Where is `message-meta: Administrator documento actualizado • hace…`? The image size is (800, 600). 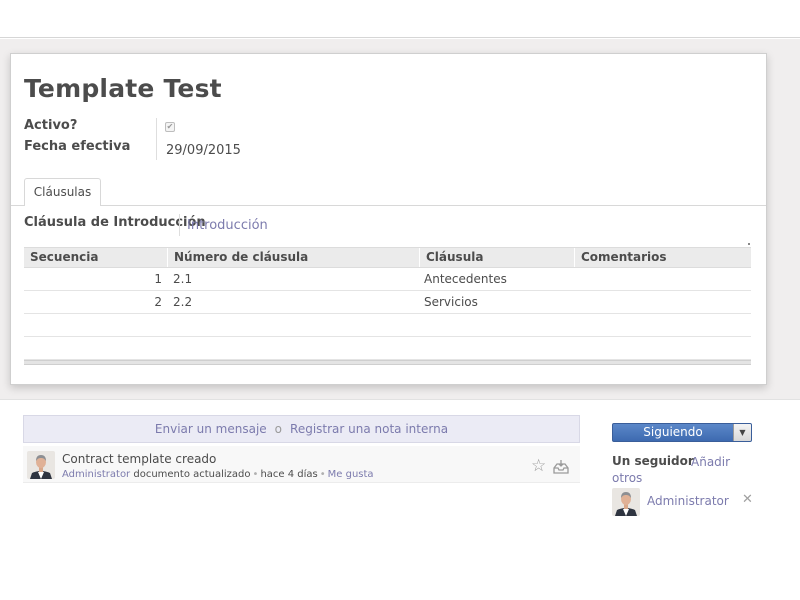 message-meta: Administrator documento actualizado • hace… is located at coordinates (218, 474).